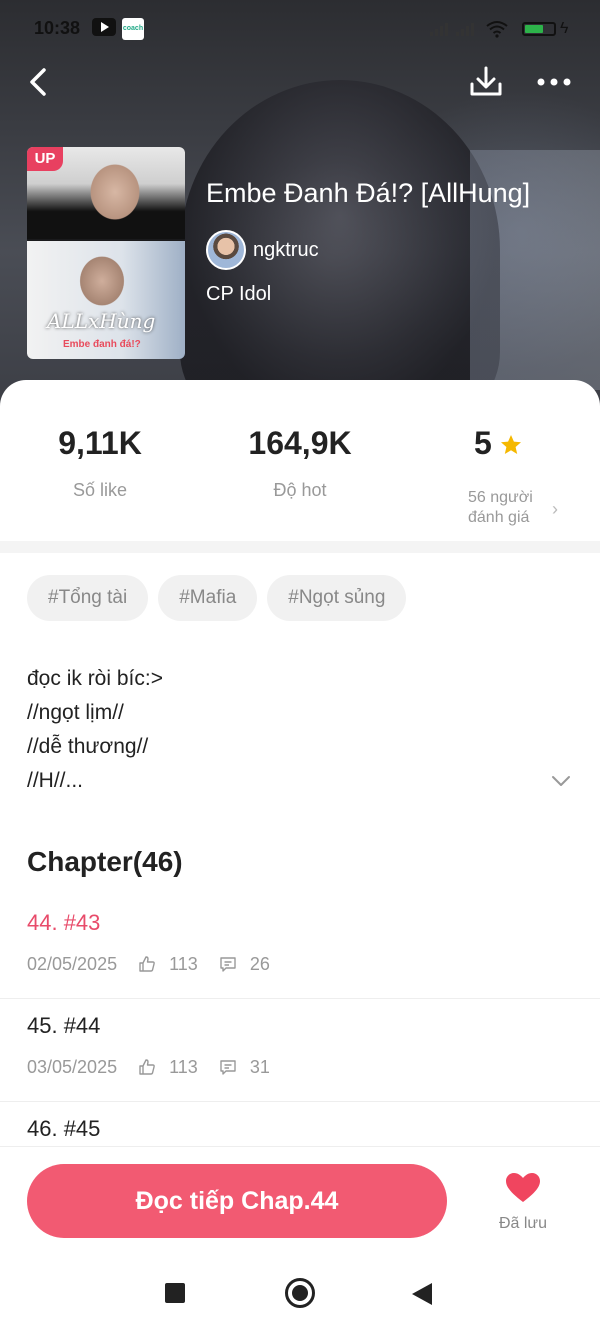 This screenshot has height=1333, width=600. I want to click on home-button, so click(300, 1293).